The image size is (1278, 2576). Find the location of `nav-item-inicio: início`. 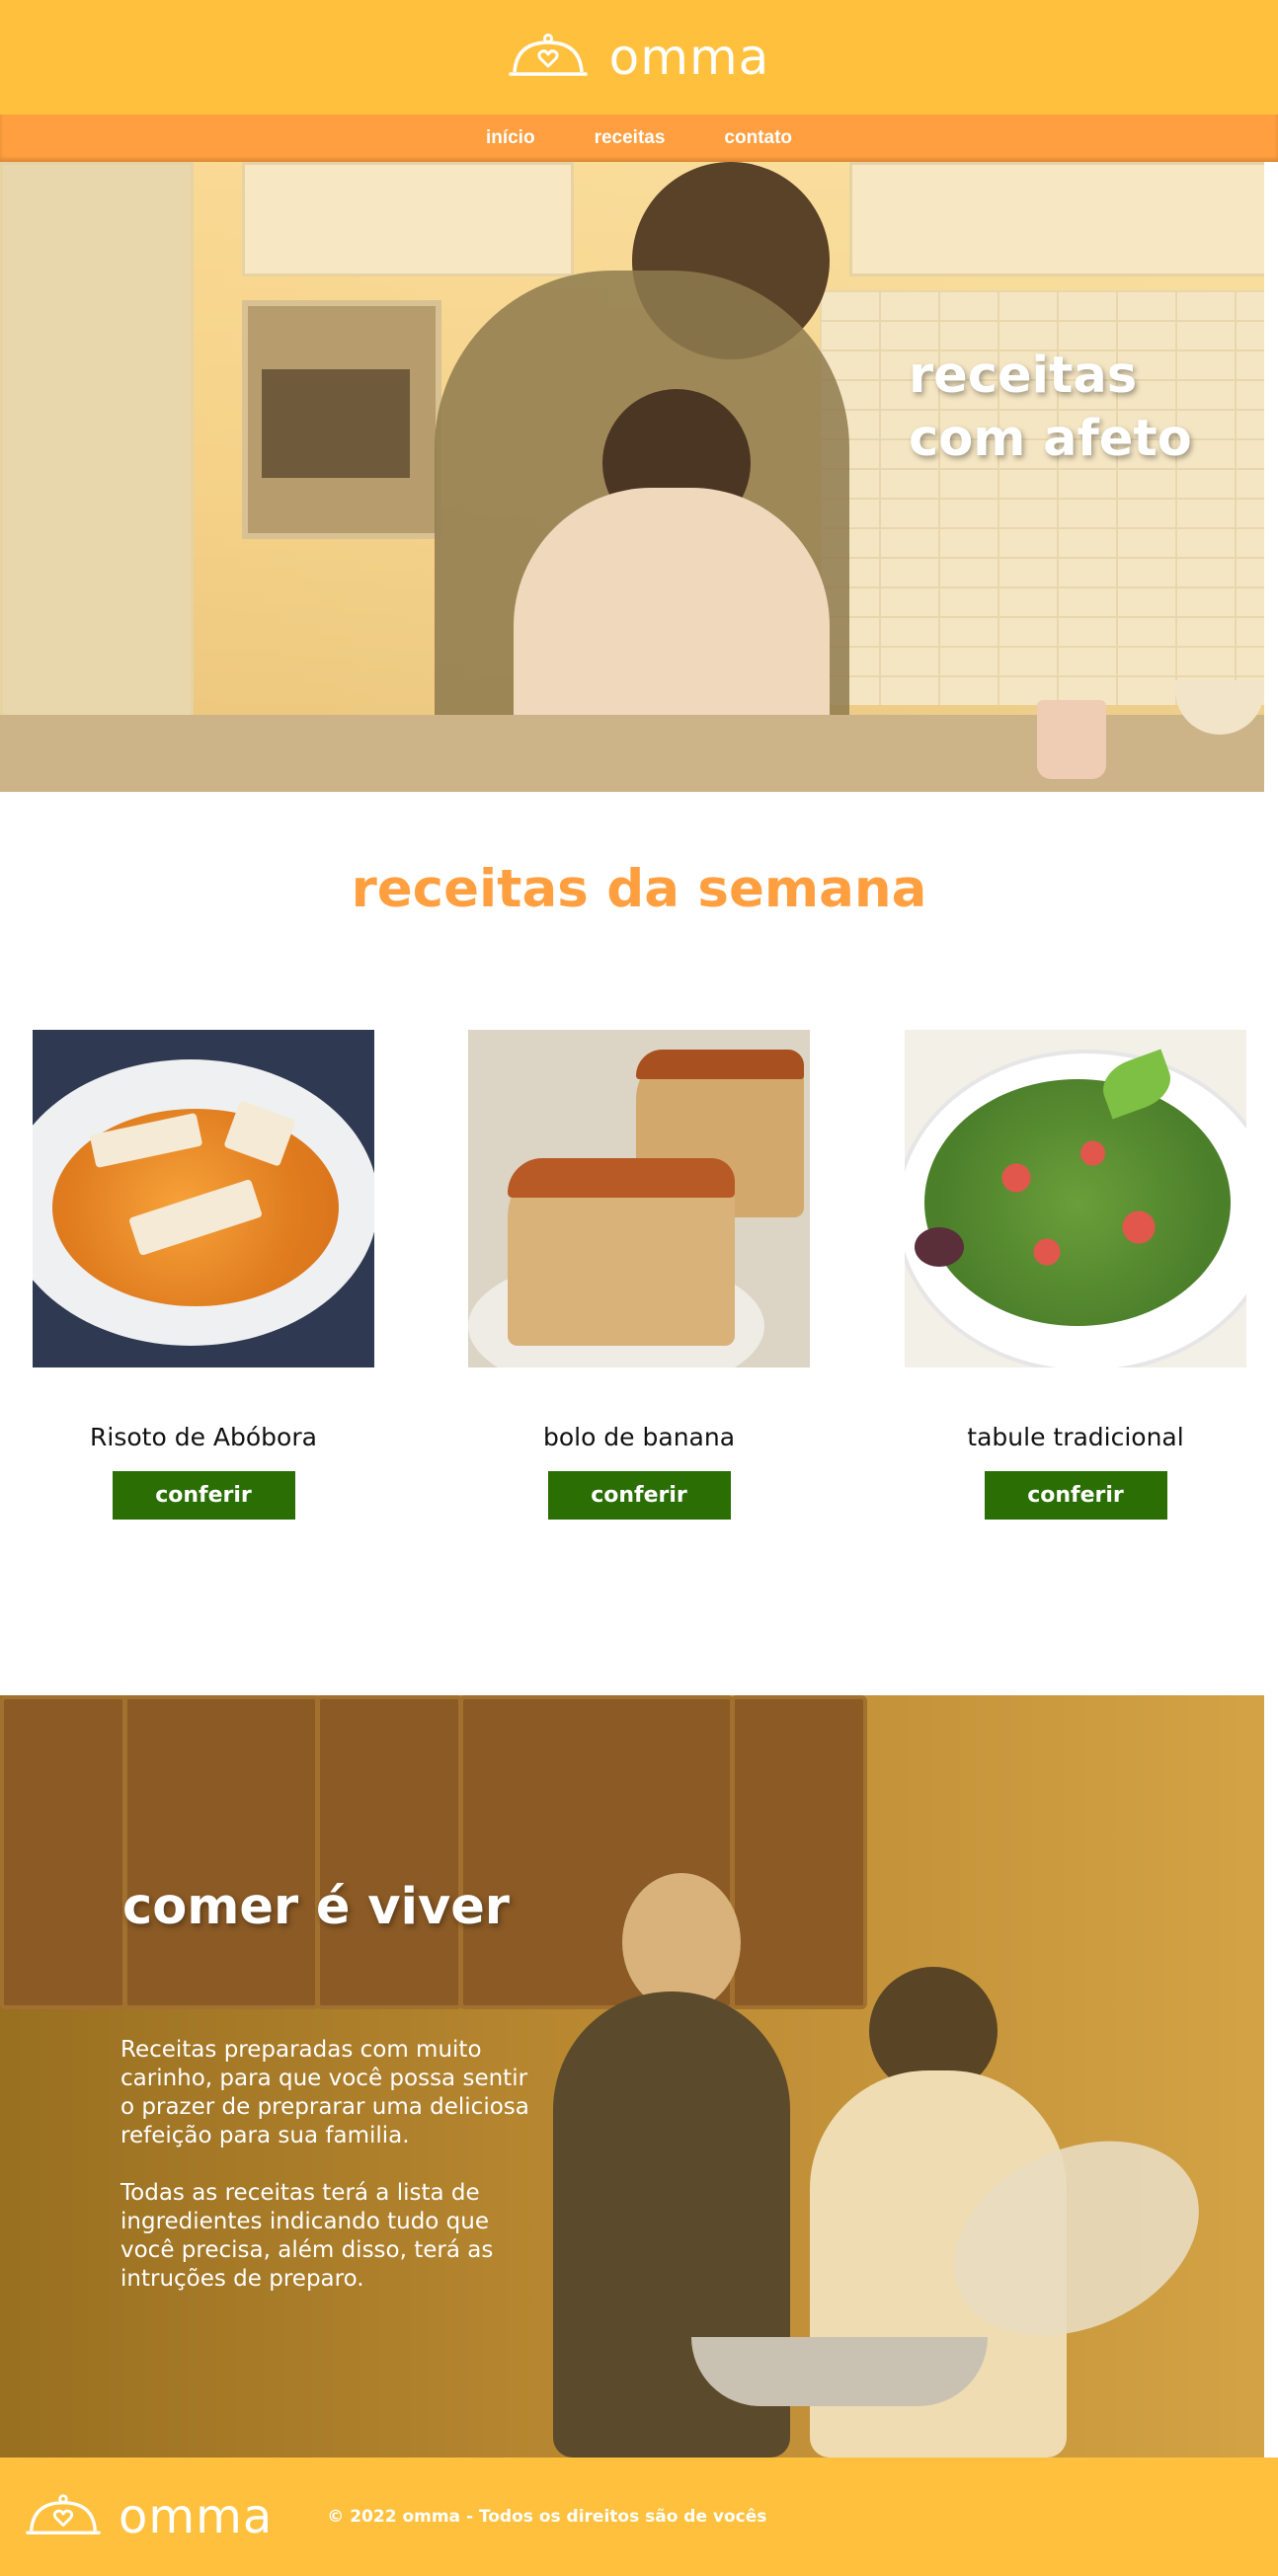

nav-item-inicio: início is located at coordinates (511, 138).